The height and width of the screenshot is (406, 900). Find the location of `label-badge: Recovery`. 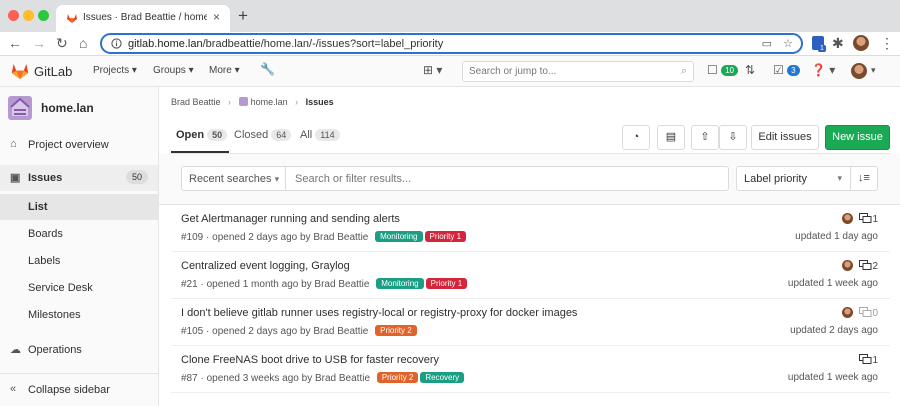

label-badge: Recovery is located at coordinates (442, 377).